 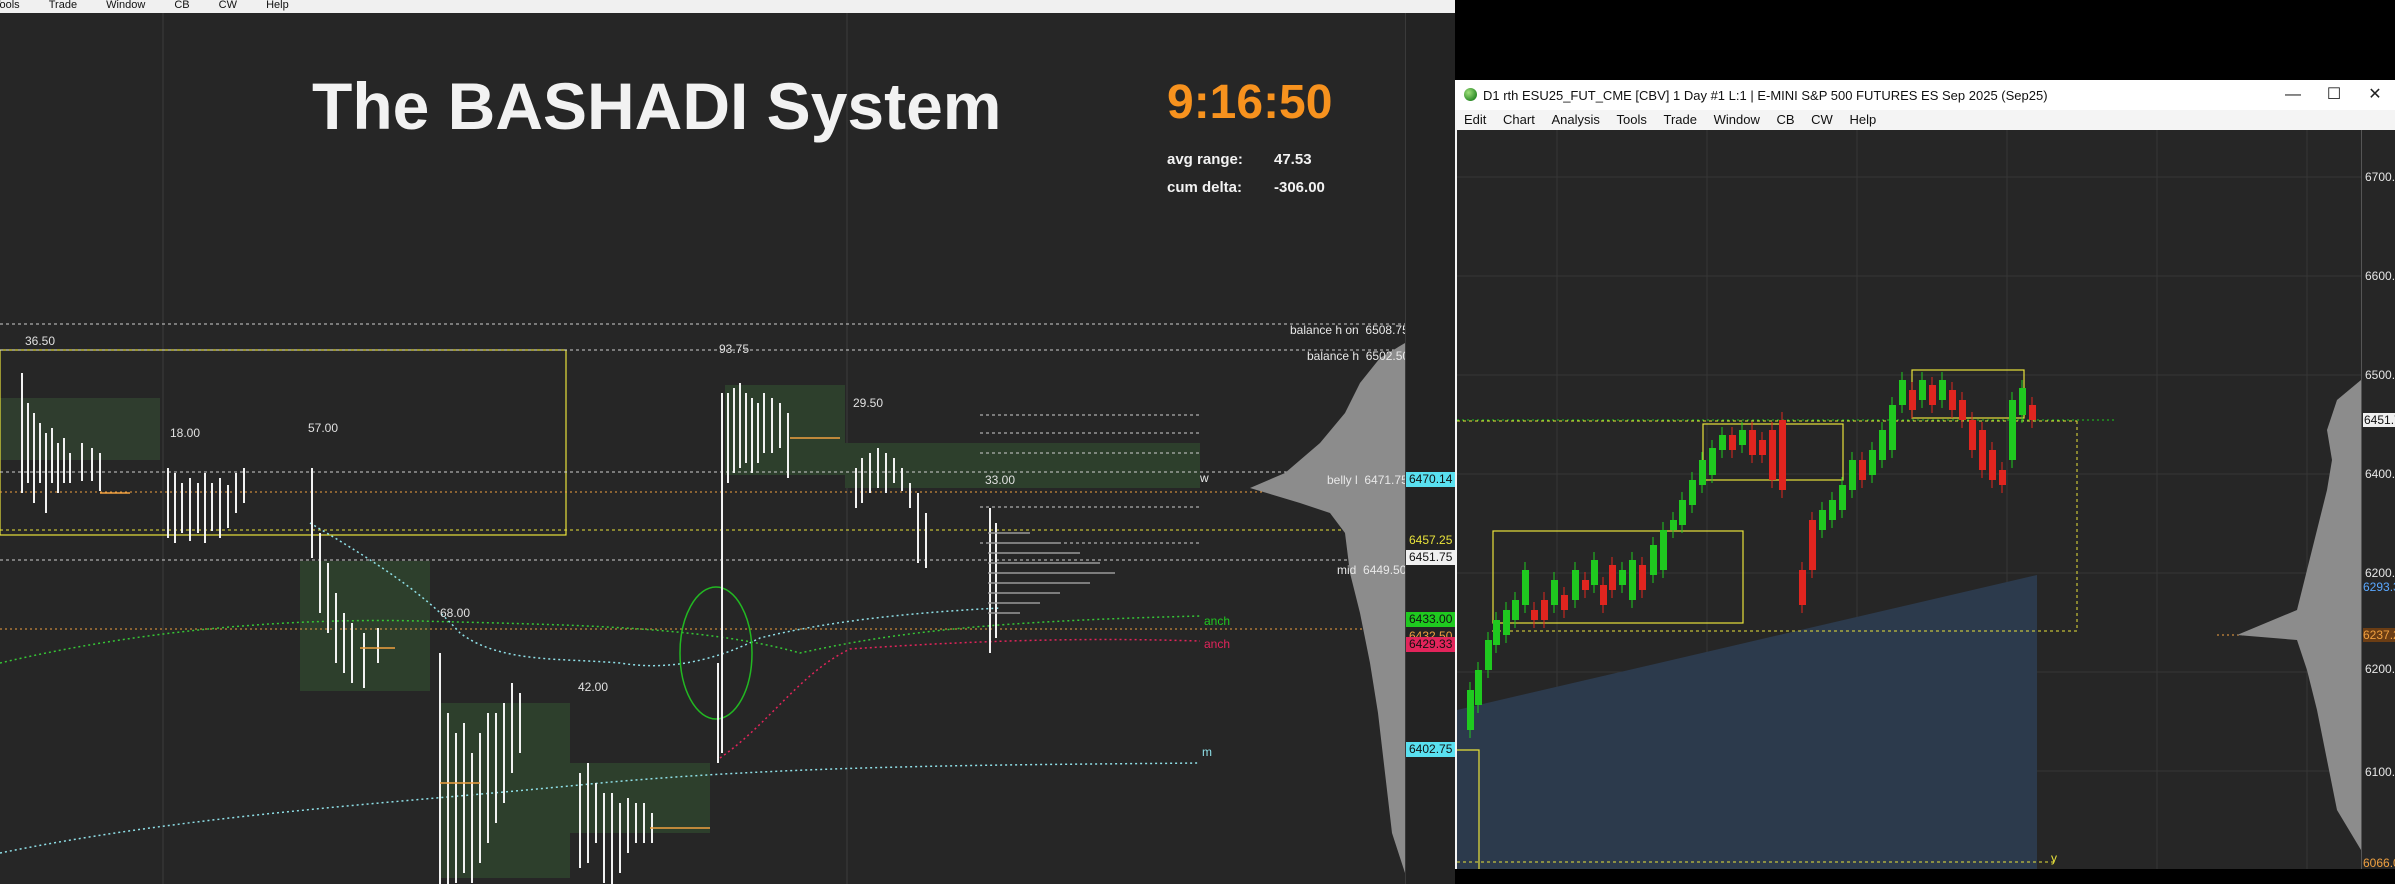 What do you see at coordinates (2380, 474) in the screenshot?
I see `price-axis-label: 6400.00` at bounding box center [2380, 474].